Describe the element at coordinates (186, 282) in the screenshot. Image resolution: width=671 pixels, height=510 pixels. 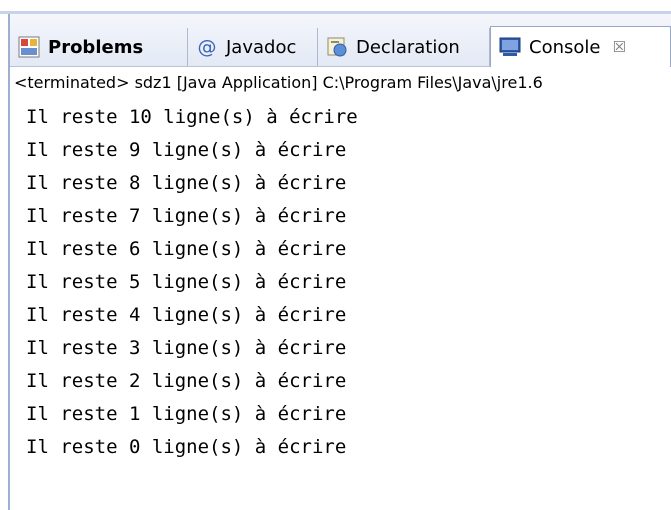
I see `console-line: Il reste 5 ligne(s) à écrire` at that location.